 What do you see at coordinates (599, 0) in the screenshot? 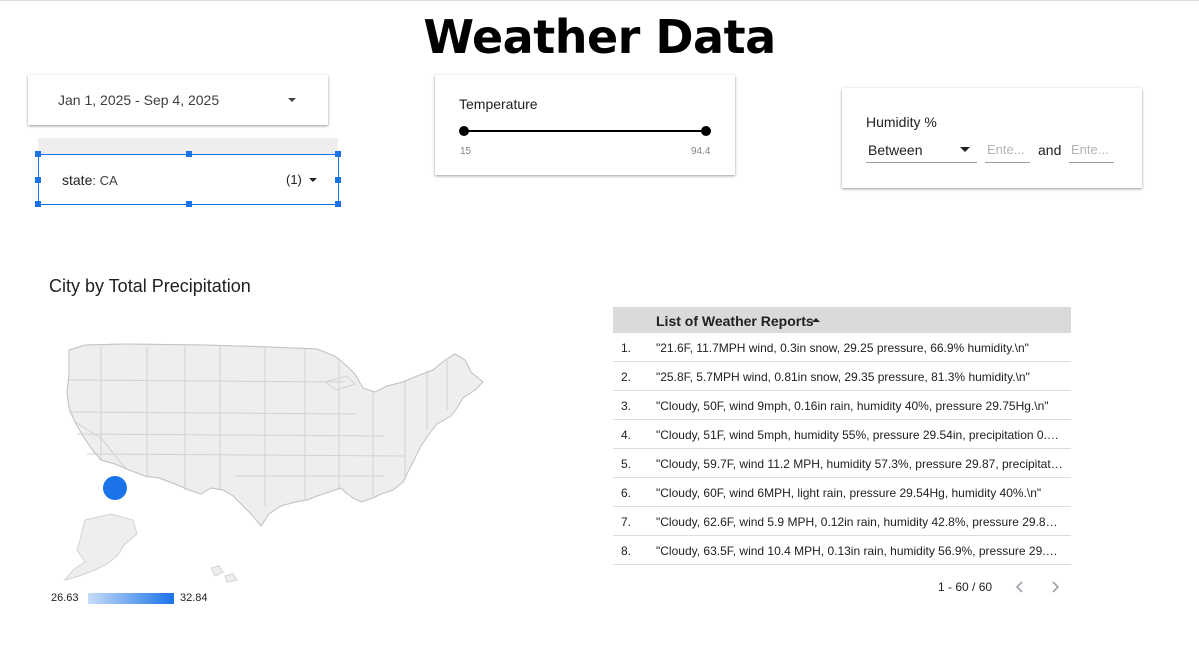
I see `top-divider` at bounding box center [599, 0].